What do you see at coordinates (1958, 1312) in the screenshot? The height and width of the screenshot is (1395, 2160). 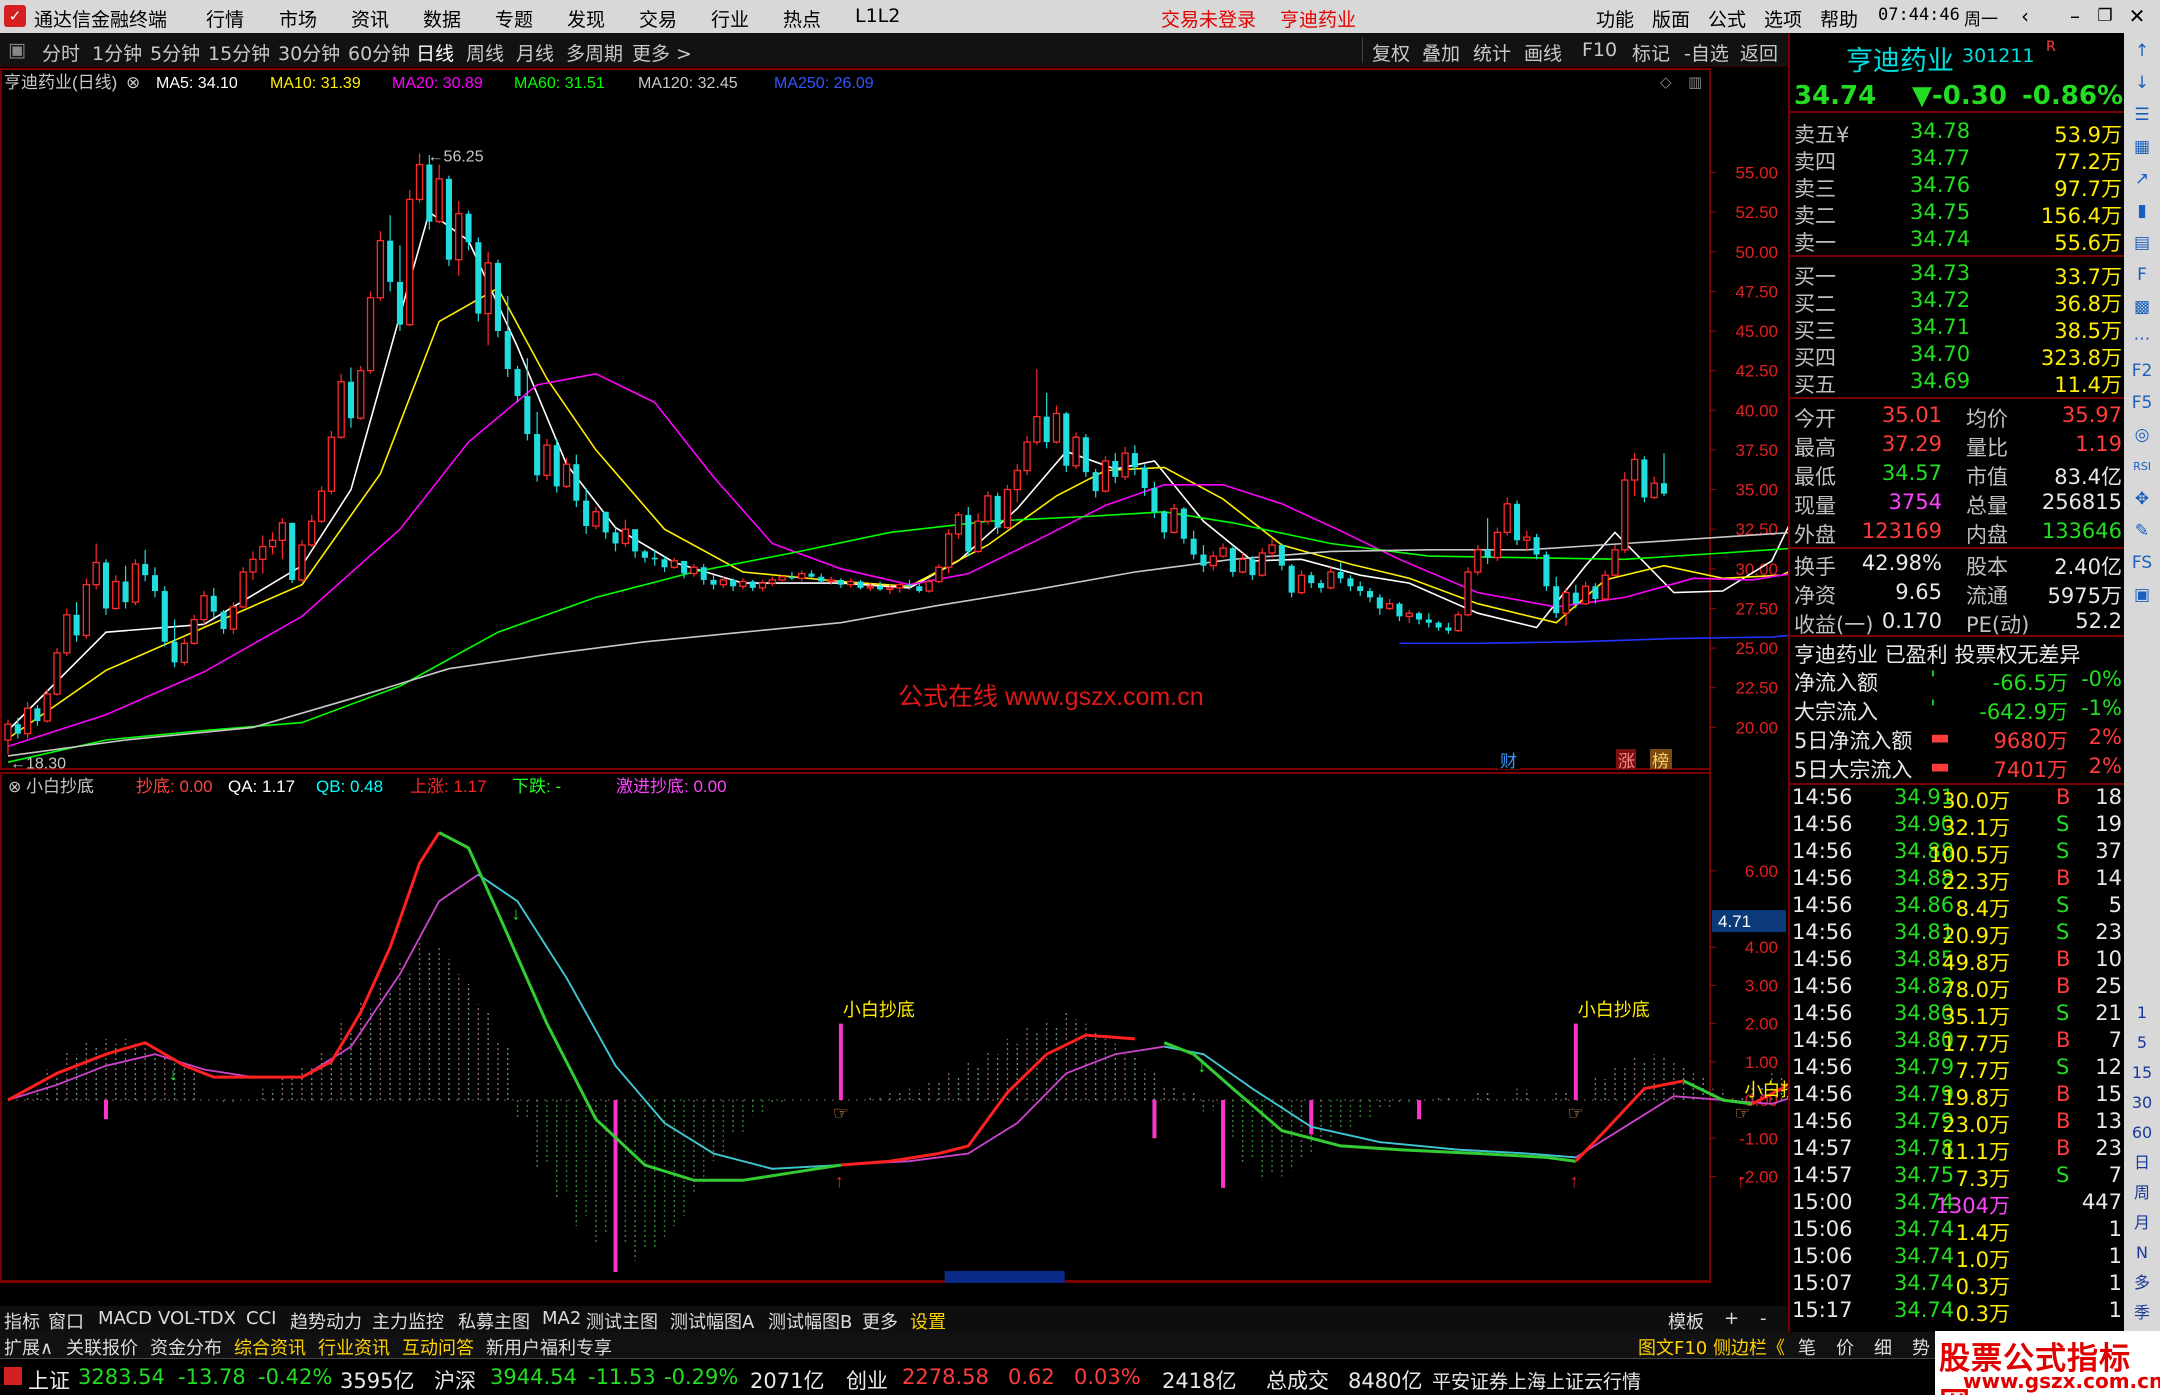 I see `tick-row: 15:17 34.74 0.3万 1` at bounding box center [1958, 1312].